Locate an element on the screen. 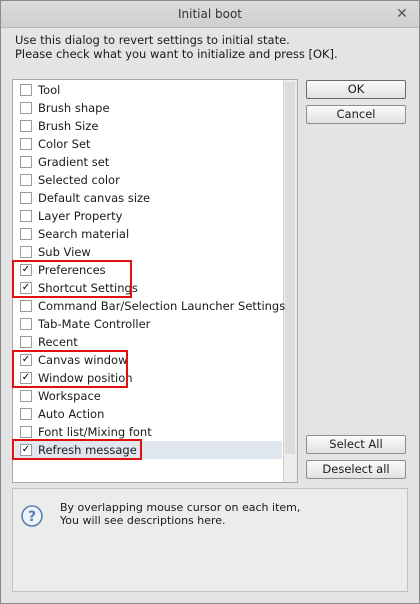  checklist-item-label: Brush shape is located at coordinates (74, 108).